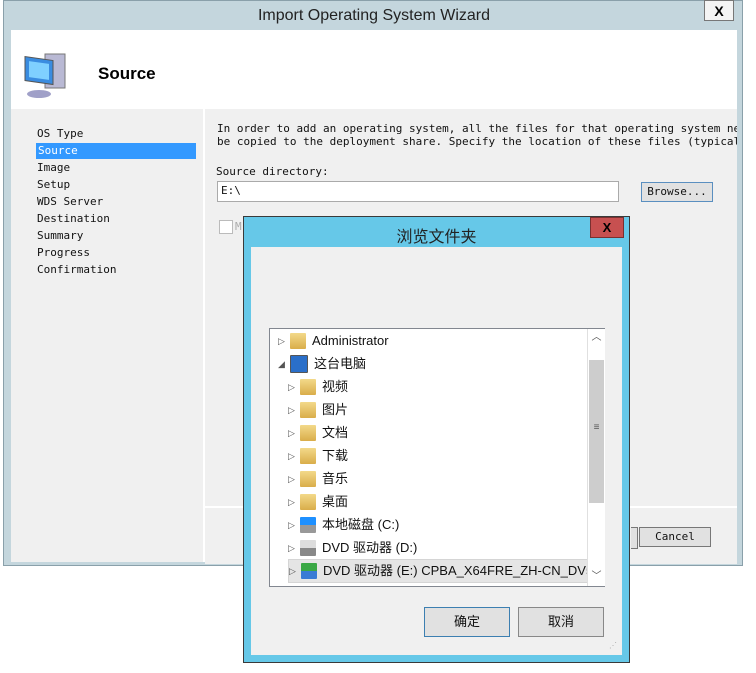 The image size is (756, 673). I want to click on tree-item-label: DVD 驱动器 (D:), so click(370, 547).